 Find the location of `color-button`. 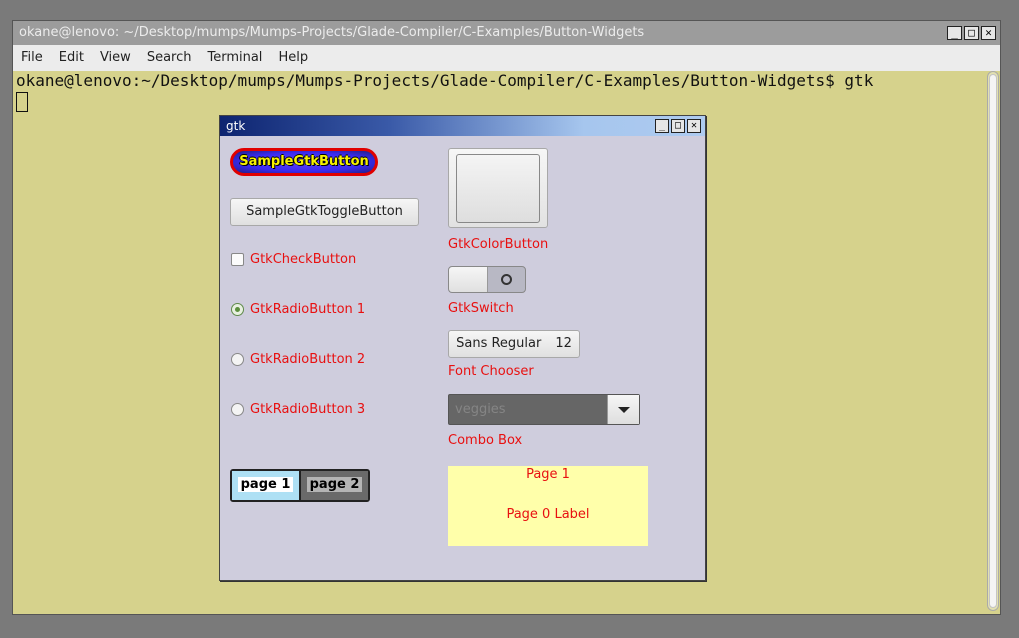

color-button is located at coordinates (498, 188).